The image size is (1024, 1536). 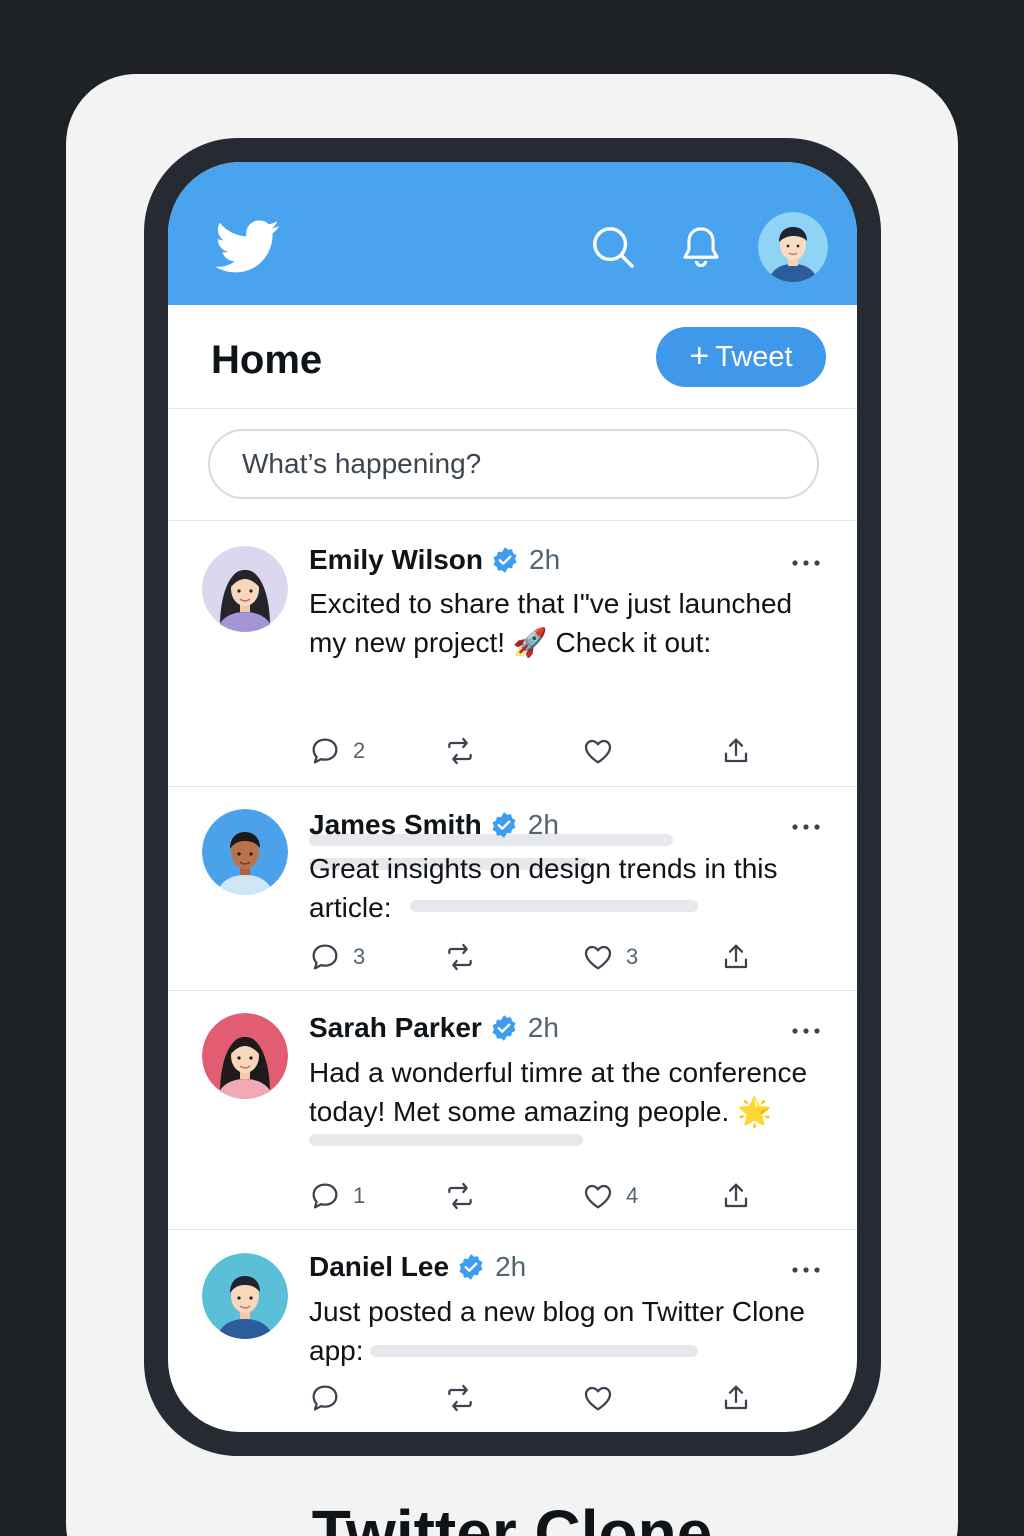 I want to click on search-icon, so click(x=613, y=247).